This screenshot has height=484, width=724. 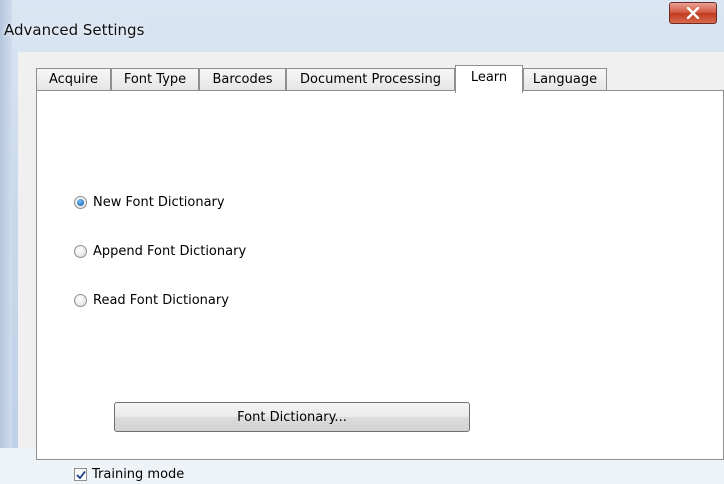 I want to click on close-icon, so click(x=693, y=13).